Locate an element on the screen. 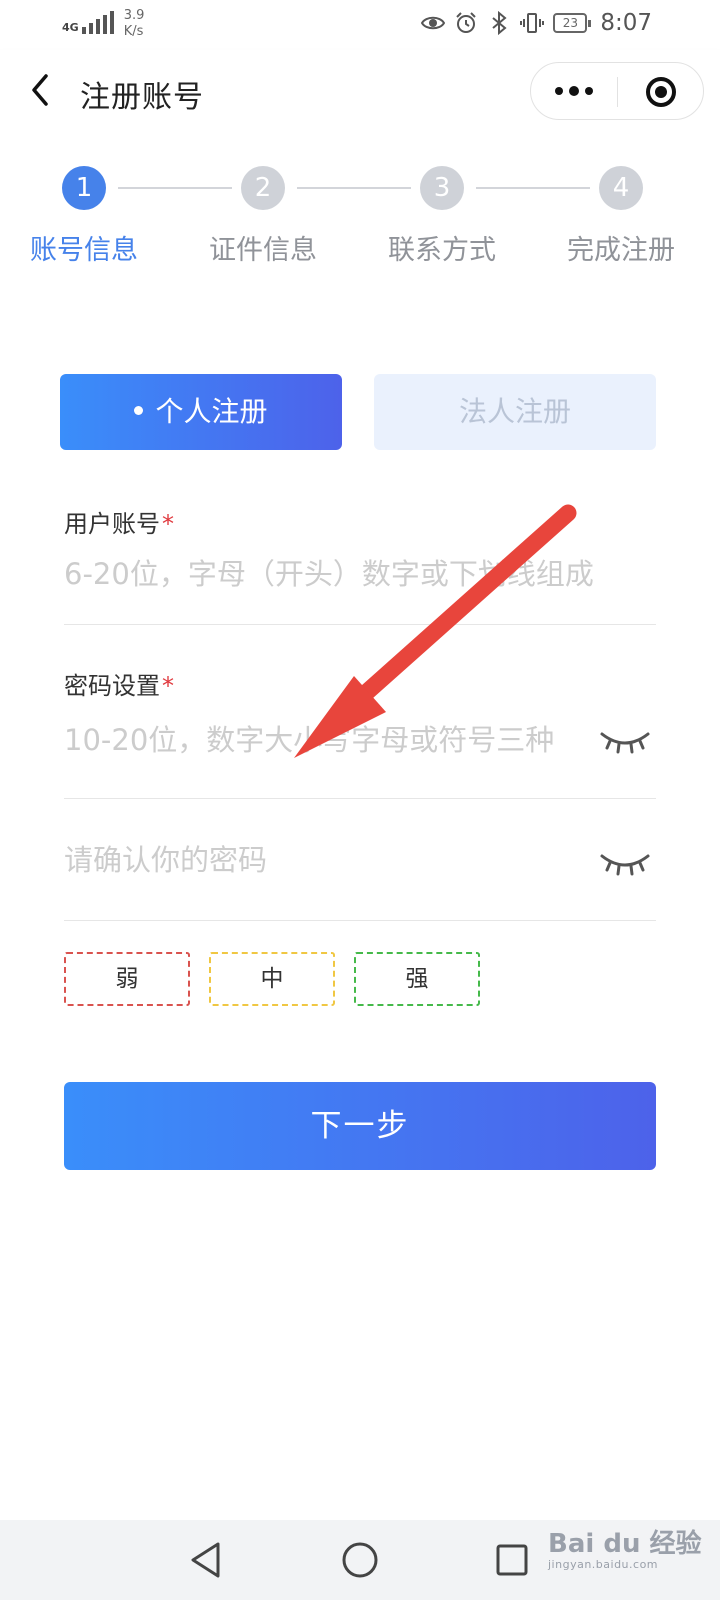 The height and width of the screenshot is (1600, 720). account-label: 用户账号* is located at coordinates (119, 521).